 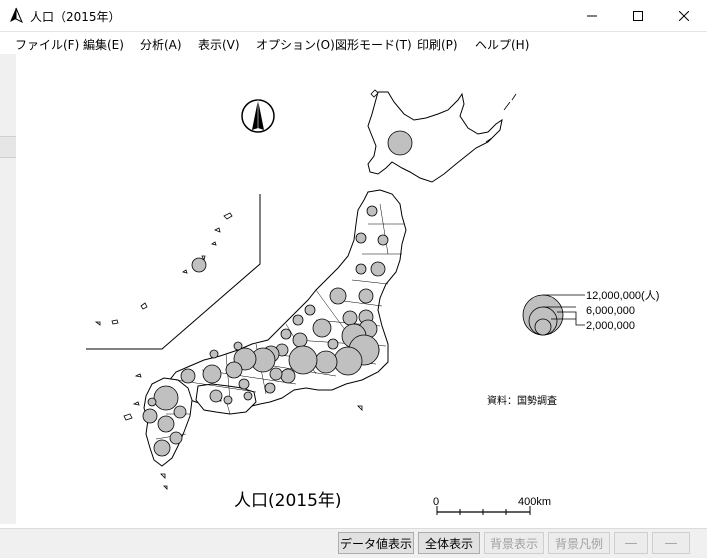 I want to click on maximize-icon, so click(x=638, y=15).